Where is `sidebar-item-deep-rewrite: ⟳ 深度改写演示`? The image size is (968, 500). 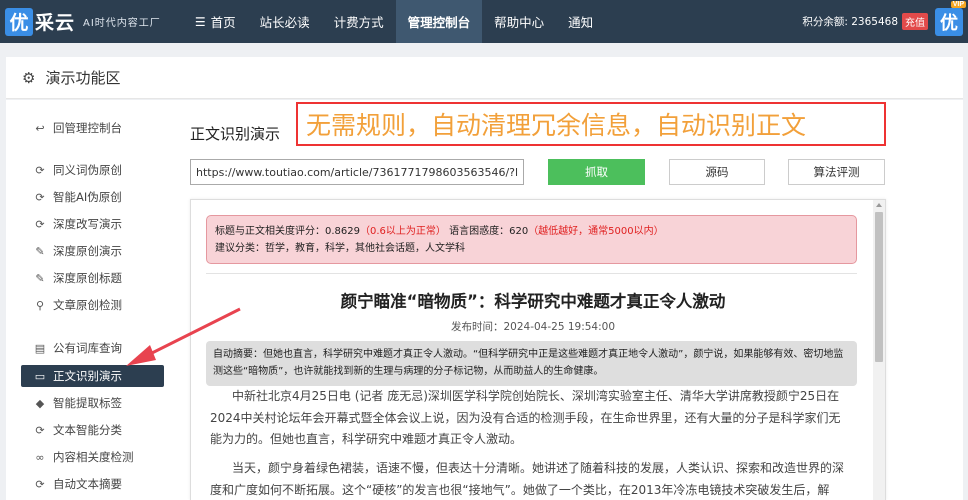
sidebar-item-deep-rewrite: ⟳ 深度改写演示 is located at coordinates (92, 224).